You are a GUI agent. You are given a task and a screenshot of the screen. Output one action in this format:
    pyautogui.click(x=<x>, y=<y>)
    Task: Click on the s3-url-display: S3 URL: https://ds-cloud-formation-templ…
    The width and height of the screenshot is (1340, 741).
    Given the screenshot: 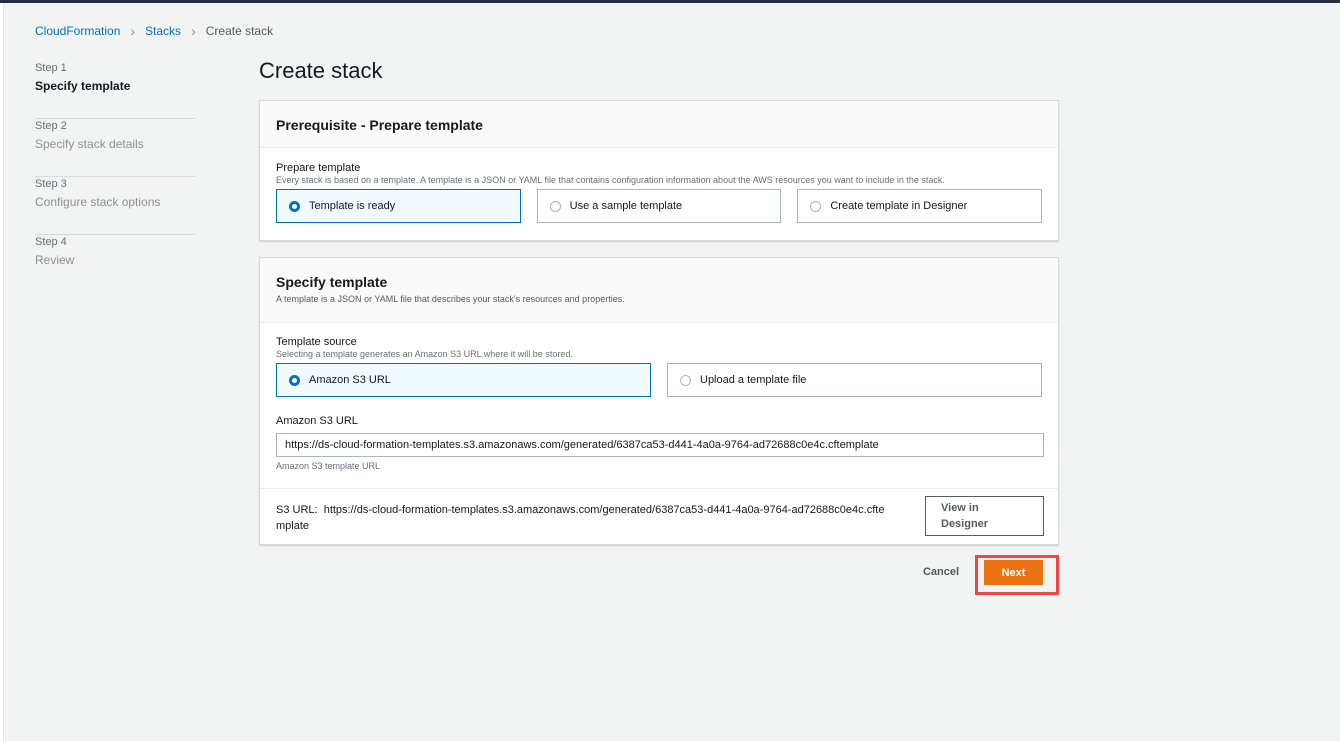 What is the action you would take?
    pyautogui.click(x=601, y=518)
    